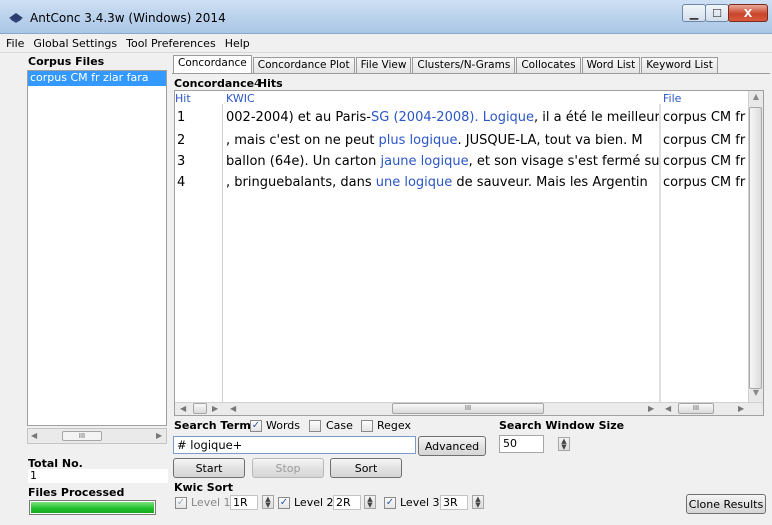 This screenshot has height=525, width=772. I want to click on minimize-button: ▁, so click(694, 13).